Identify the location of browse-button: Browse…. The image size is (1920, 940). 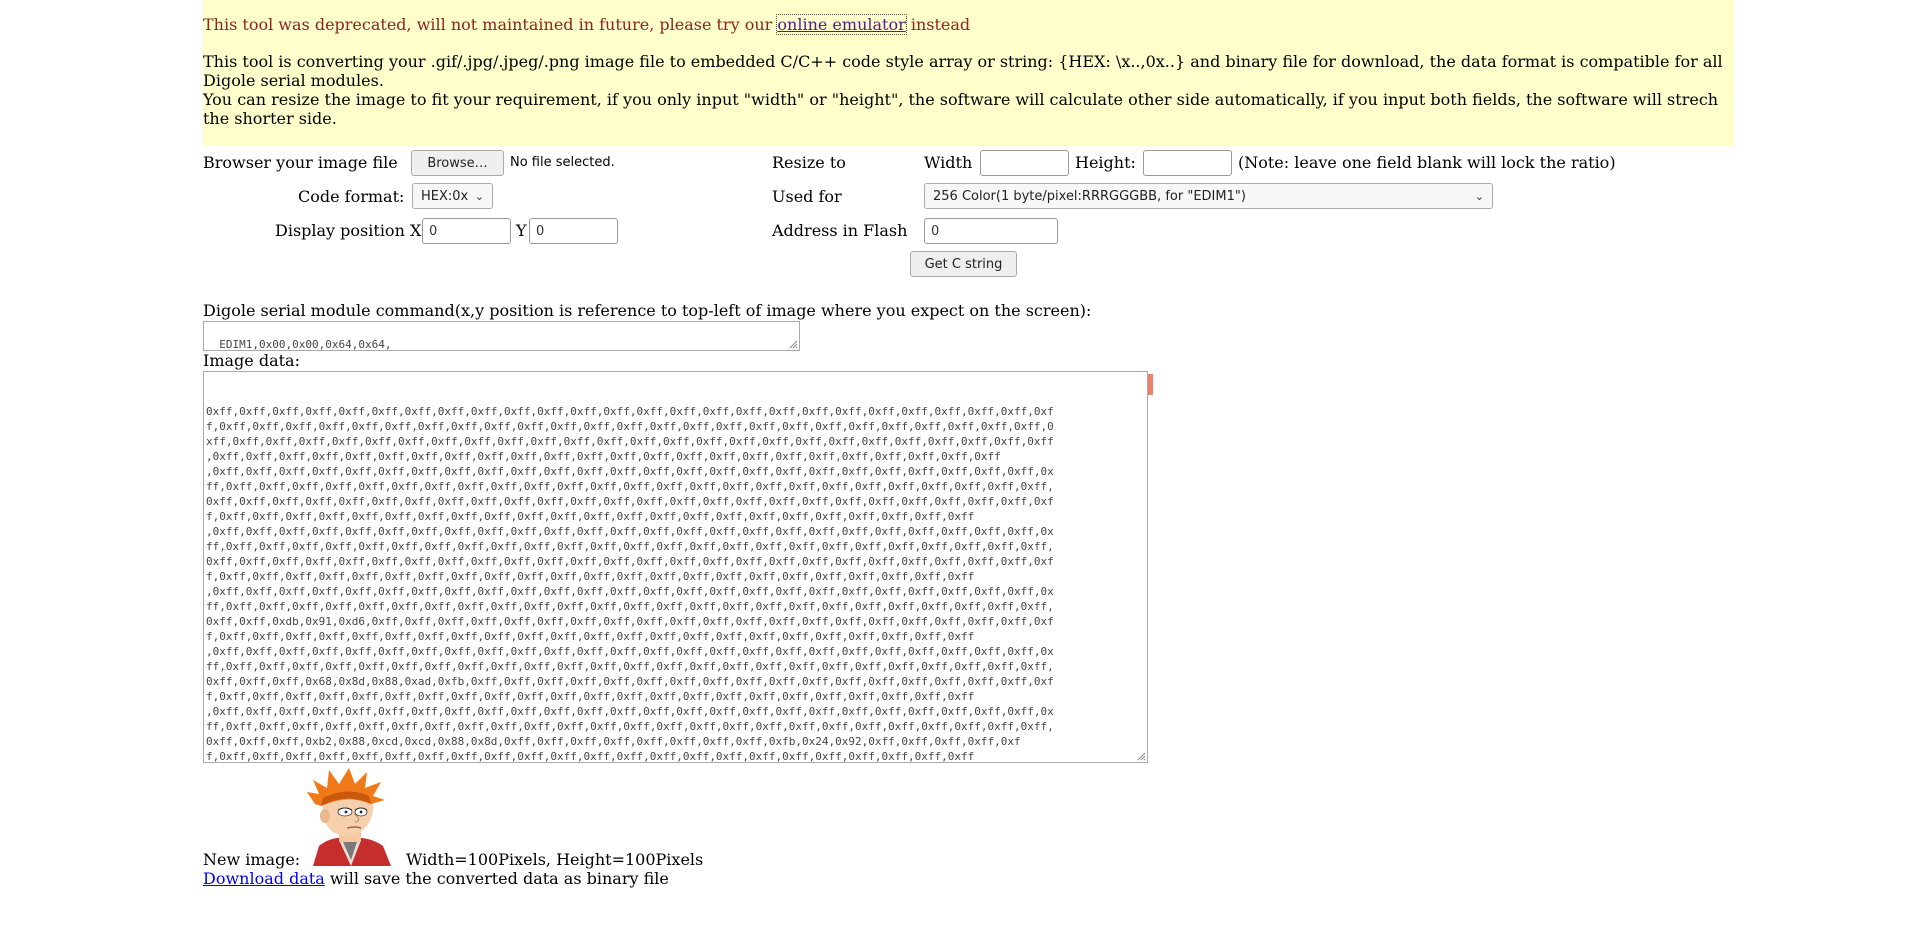
(457, 163).